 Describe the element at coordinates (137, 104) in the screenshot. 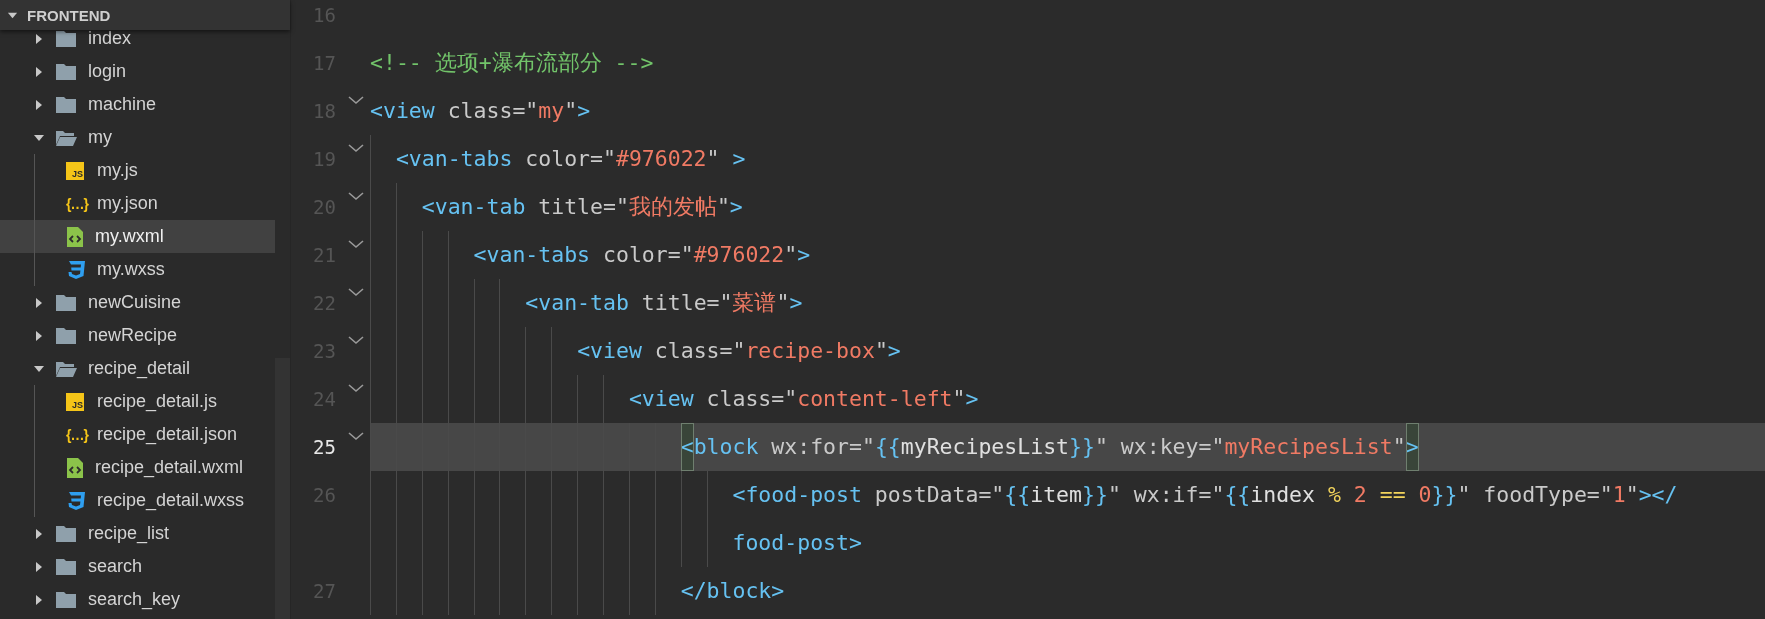

I see `tree-item: machine` at that location.